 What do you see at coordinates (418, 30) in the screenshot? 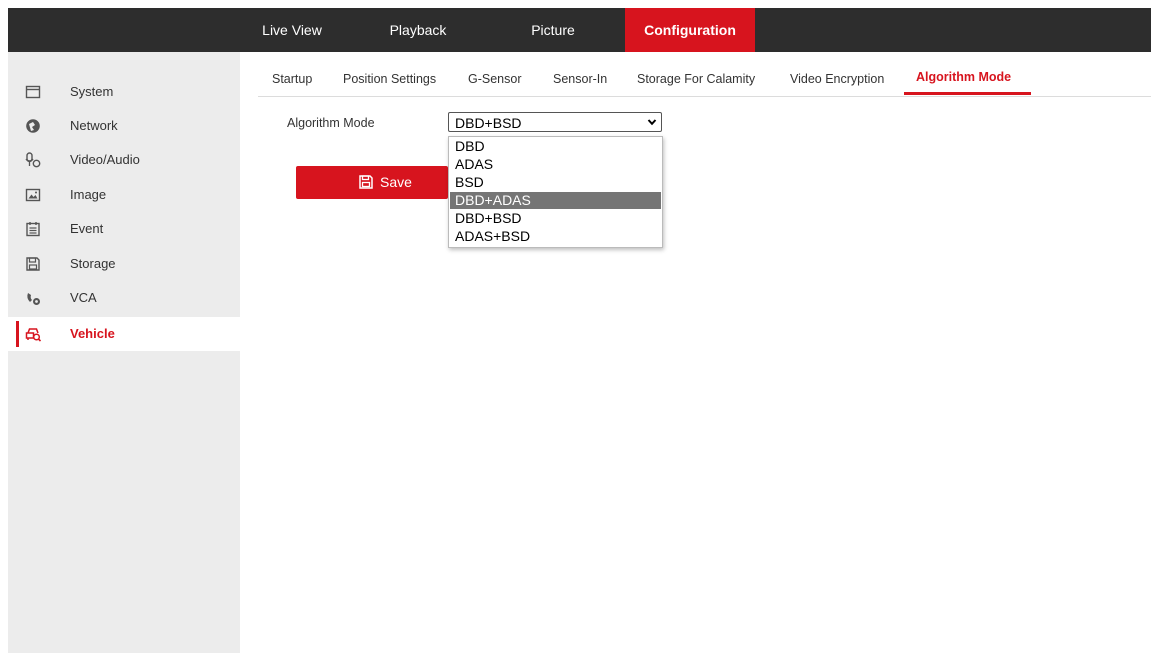
I see `nav-playback: Playback` at bounding box center [418, 30].